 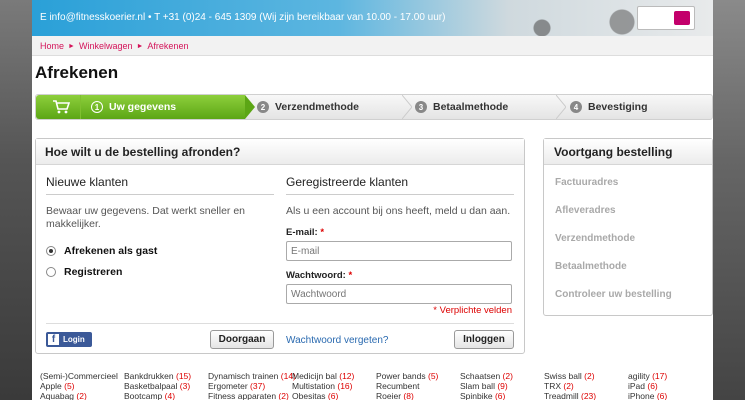 What do you see at coordinates (143, 107) in the screenshot?
I see `step-label: Uw gegevens` at bounding box center [143, 107].